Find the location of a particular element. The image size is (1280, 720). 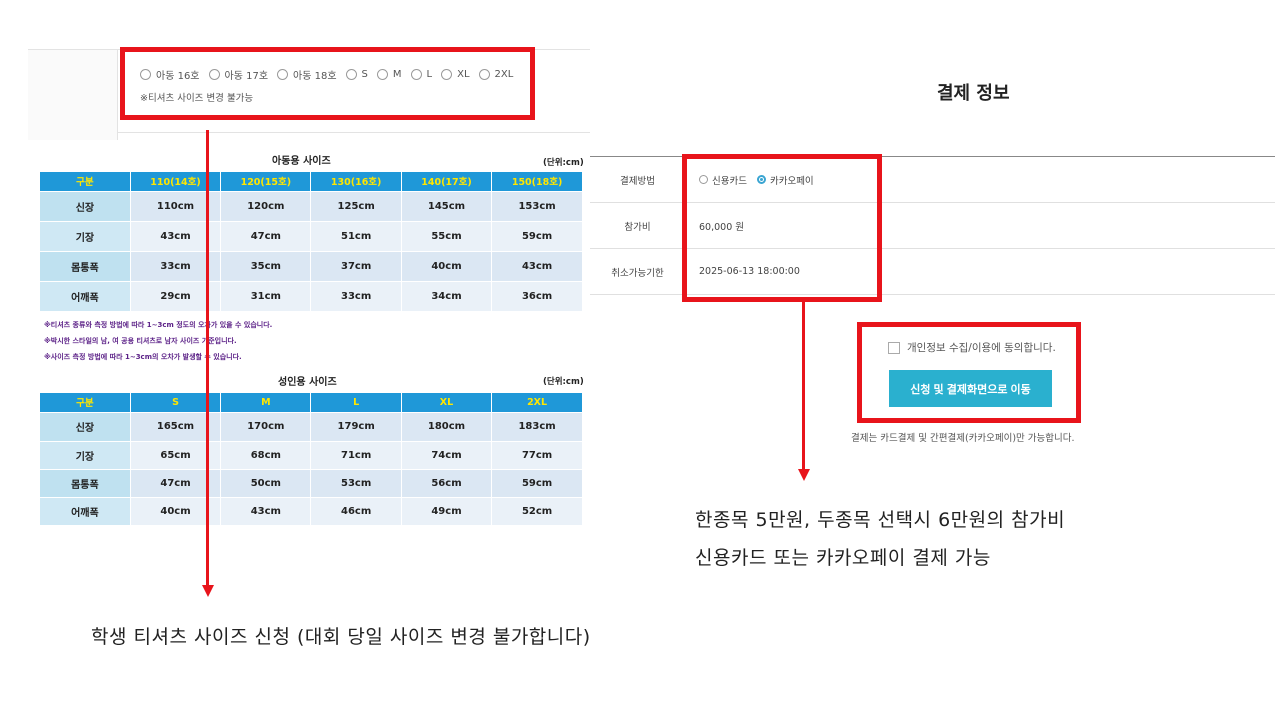

payment-deadline-label: 취소가능기한 is located at coordinates (637, 271).